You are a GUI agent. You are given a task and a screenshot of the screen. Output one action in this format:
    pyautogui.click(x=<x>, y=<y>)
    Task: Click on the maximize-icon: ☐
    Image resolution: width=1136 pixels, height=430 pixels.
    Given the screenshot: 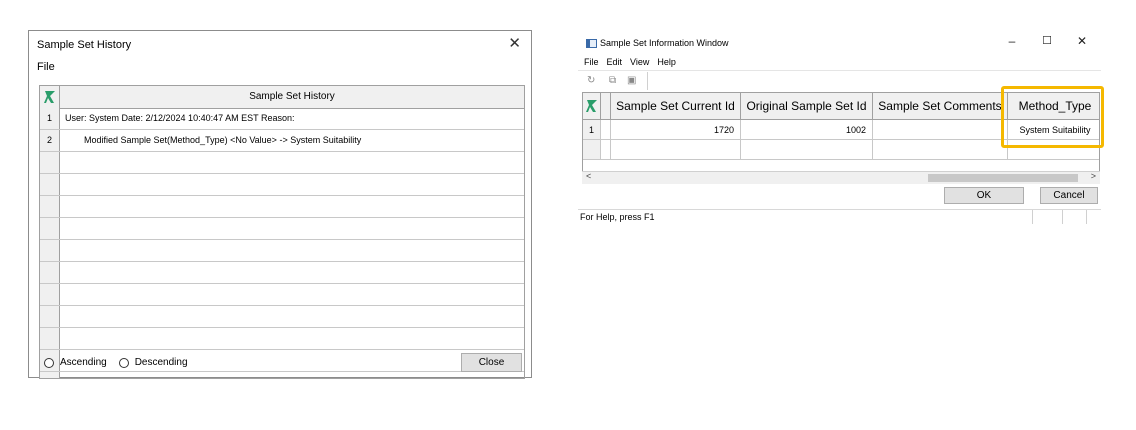 What is the action you would take?
    pyautogui.click(x=1047, y=40)
    